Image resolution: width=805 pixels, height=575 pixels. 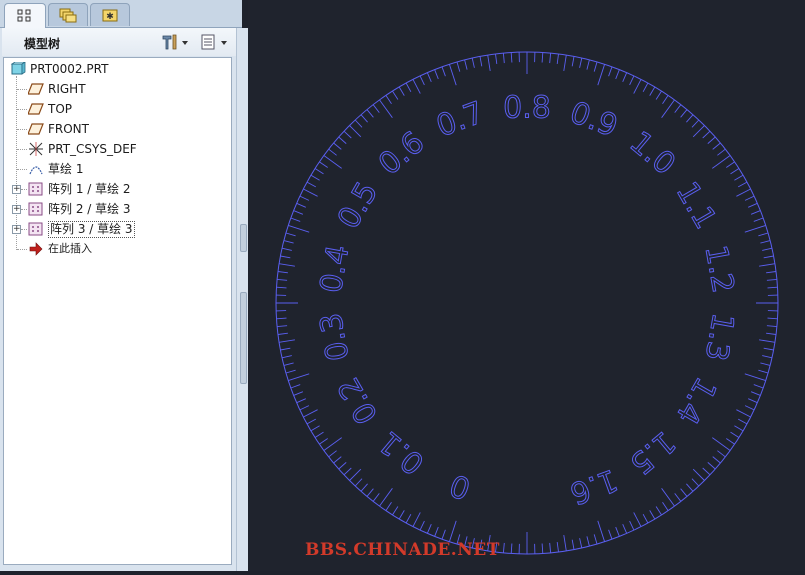 I want to click on csys-icon, so click(x=36, y=149).